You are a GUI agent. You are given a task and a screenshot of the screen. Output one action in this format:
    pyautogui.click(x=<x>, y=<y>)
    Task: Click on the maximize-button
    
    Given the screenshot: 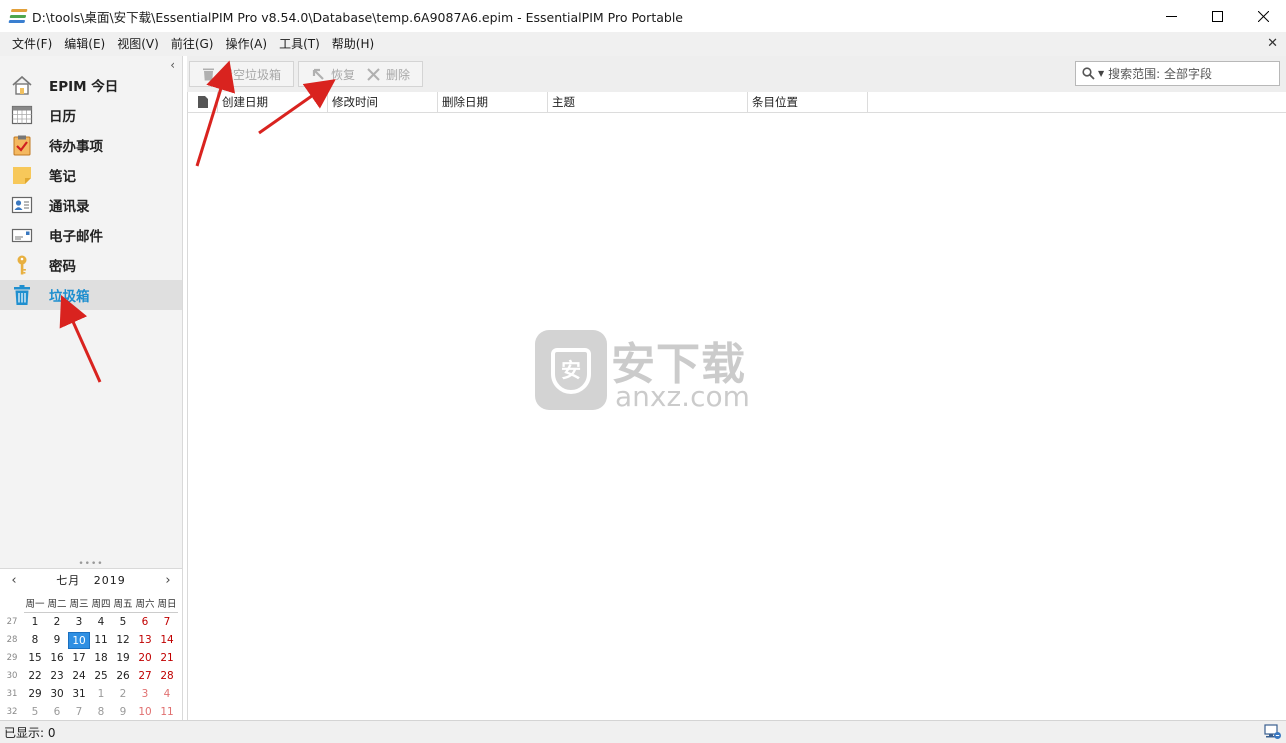 What is the action you would take?
    pyautogui.click(x=1217, y=16)
    